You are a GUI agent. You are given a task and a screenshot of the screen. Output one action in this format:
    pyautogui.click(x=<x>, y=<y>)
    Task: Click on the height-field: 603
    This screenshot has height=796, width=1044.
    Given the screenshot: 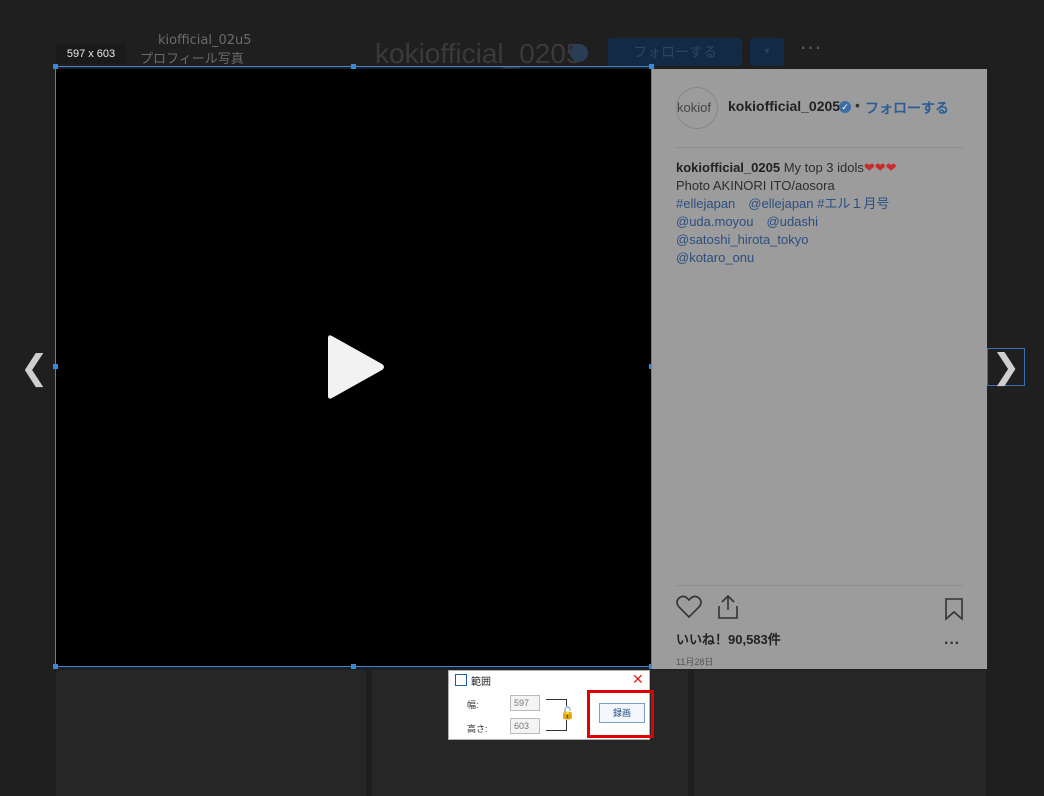 What is the action you would take?
    pyautogui.click(x=525, y=726)
    